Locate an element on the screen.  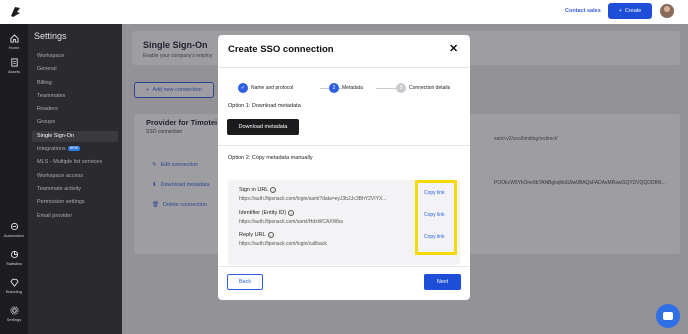
rail-item-statistics: Statistics is located at coordinates (14, 258).